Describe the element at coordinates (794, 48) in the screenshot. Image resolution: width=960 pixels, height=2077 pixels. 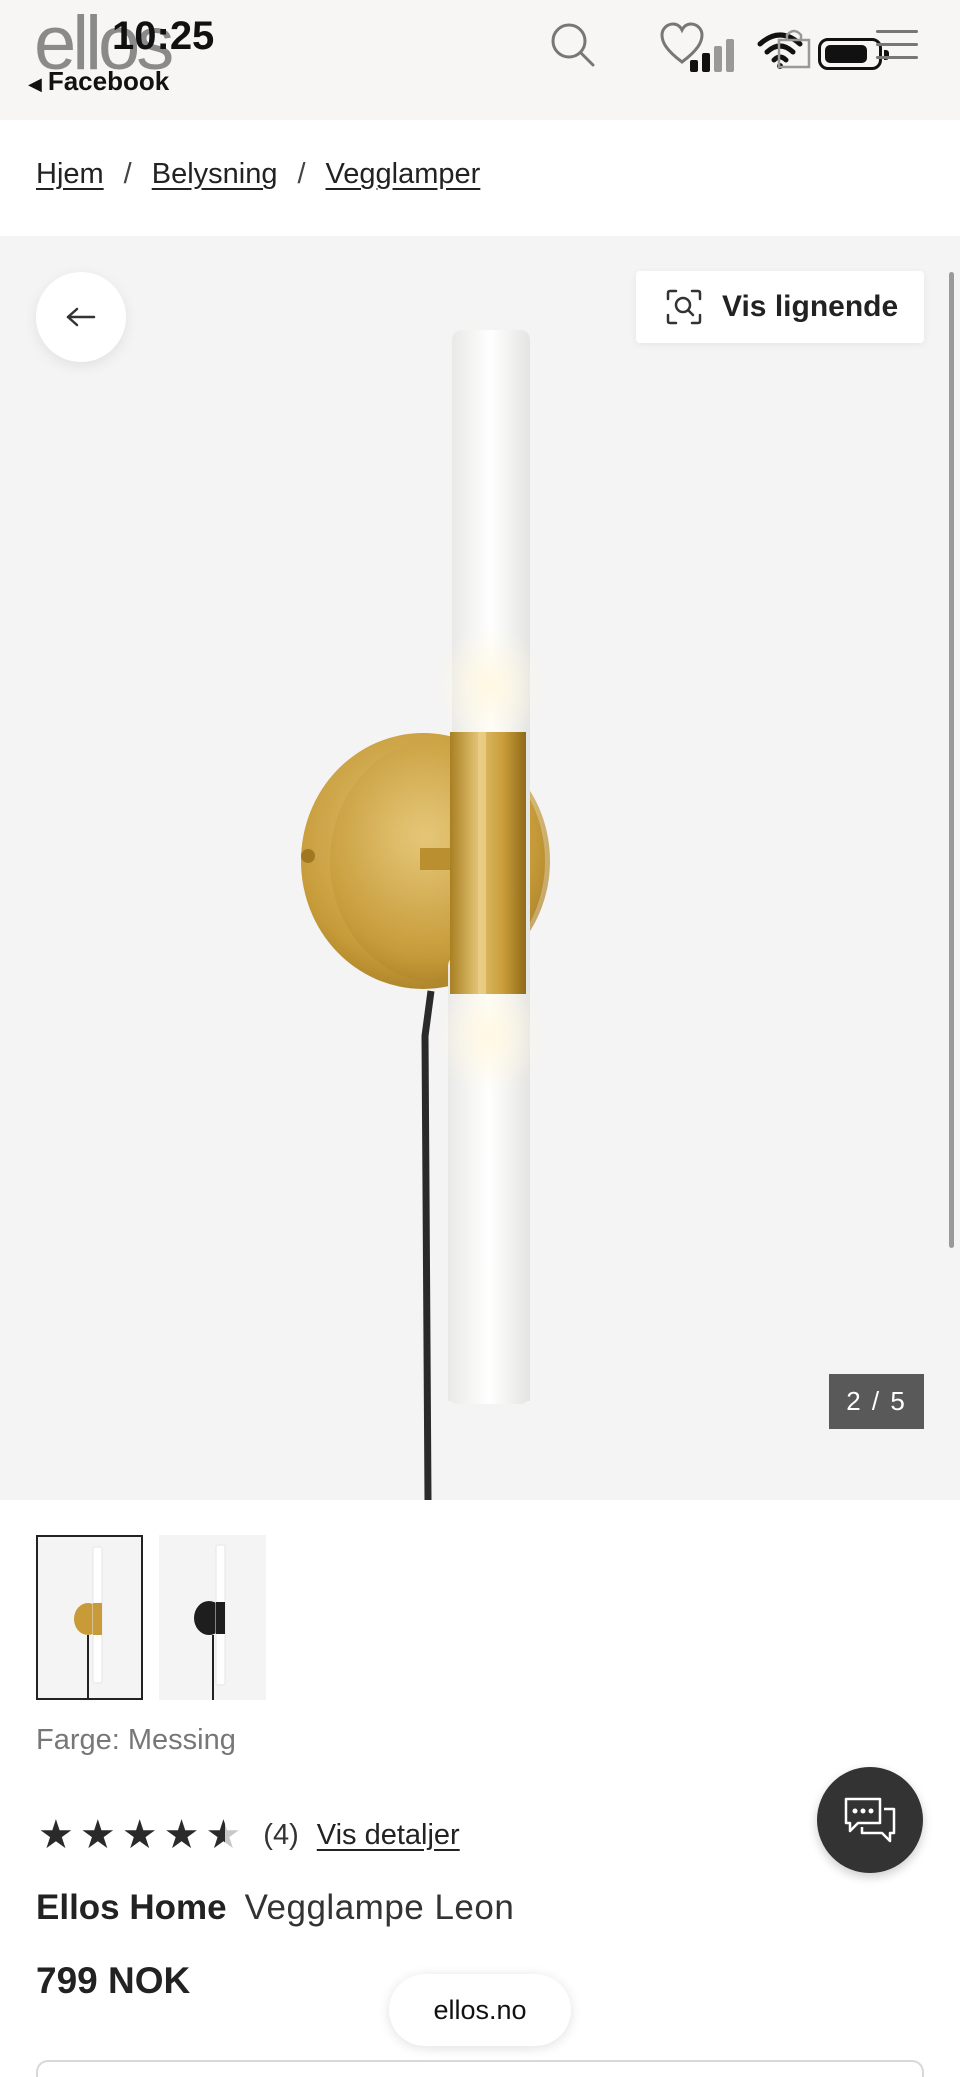
I see `shopping-bag-icon` at that location.